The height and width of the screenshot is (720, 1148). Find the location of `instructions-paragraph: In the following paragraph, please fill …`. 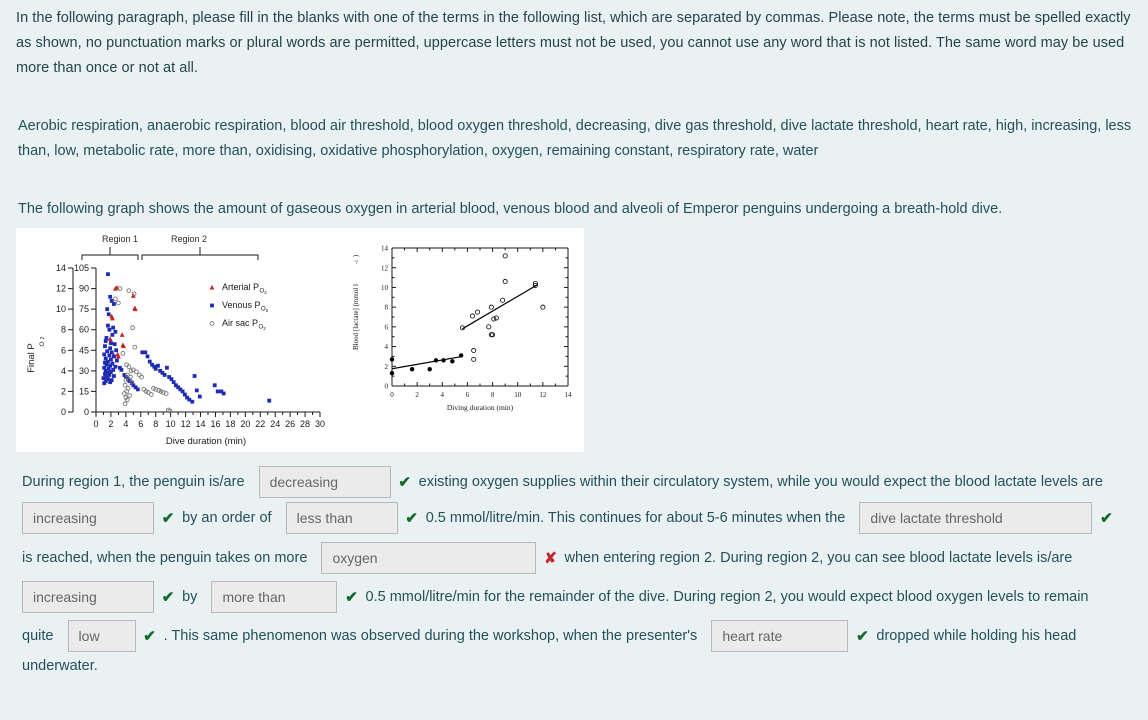

instructions-paragraph: In the following paragraph, please fill … is located at coordinates (573, 43).